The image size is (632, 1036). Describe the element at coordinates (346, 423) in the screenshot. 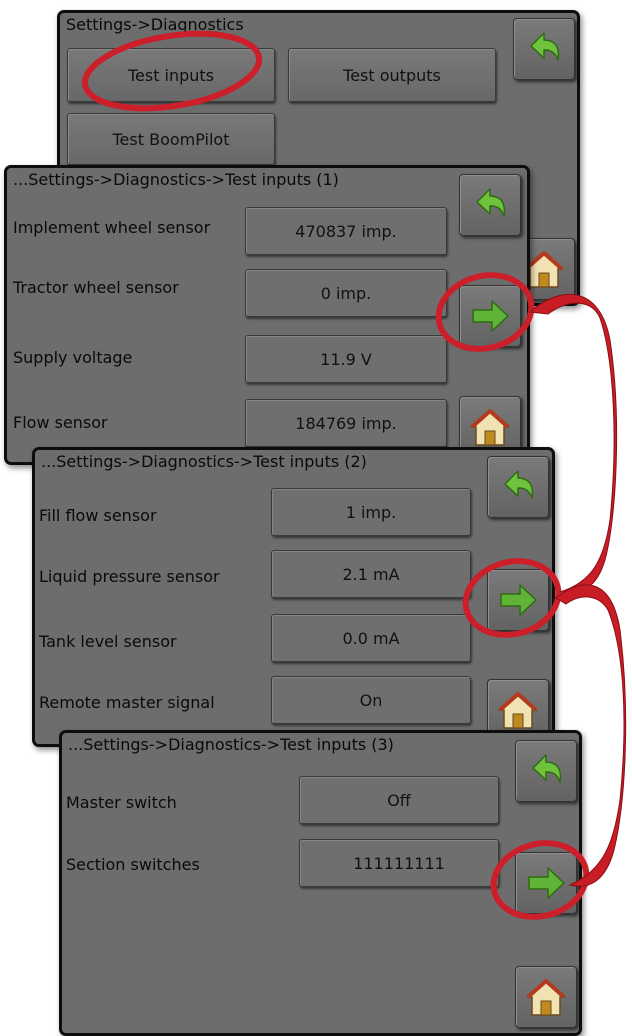

I see `flow-sensor-value: 184769 imp.` at that location.